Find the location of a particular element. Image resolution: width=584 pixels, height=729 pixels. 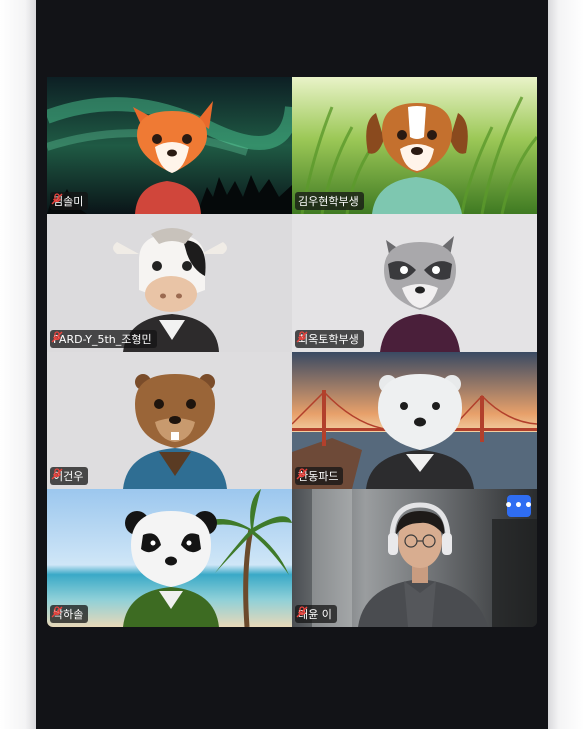

video-tile: 박하솔 is located at coordinates (169, 558).